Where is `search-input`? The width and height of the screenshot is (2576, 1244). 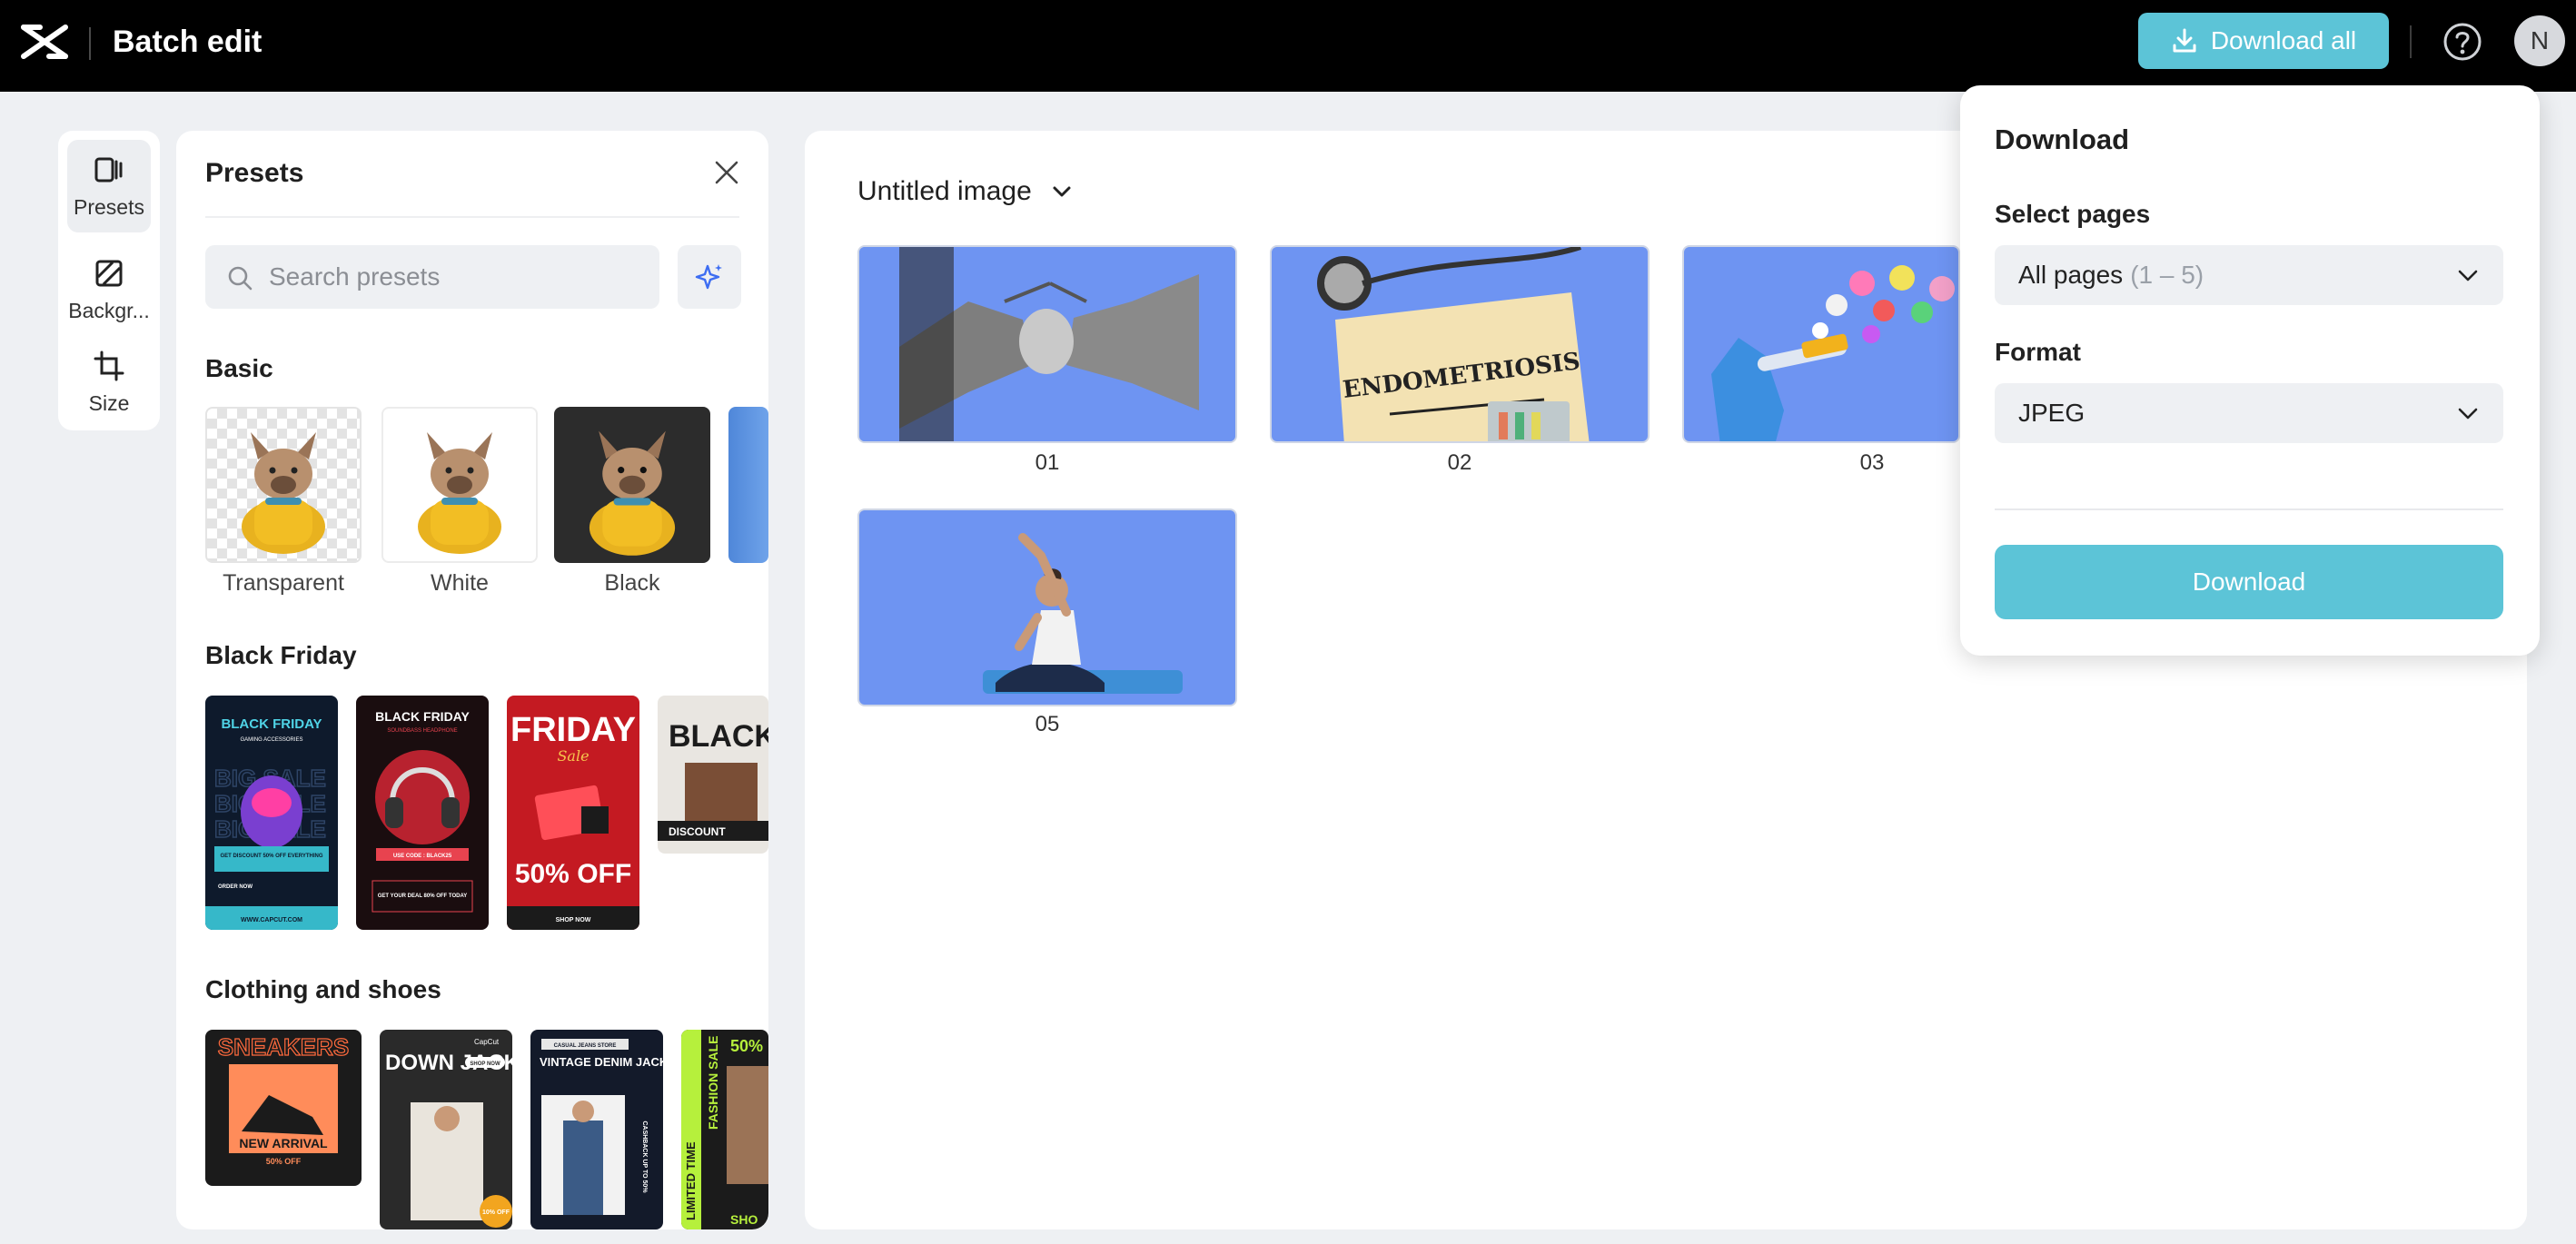
search-input is located at coordinates (459, 277).